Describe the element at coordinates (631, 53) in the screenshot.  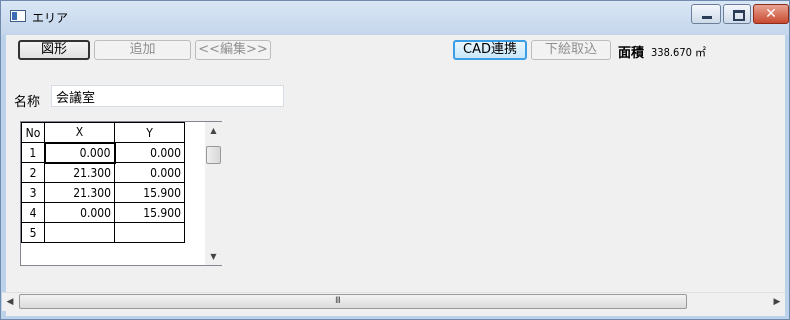
I see `area-label: 面積` at that location.